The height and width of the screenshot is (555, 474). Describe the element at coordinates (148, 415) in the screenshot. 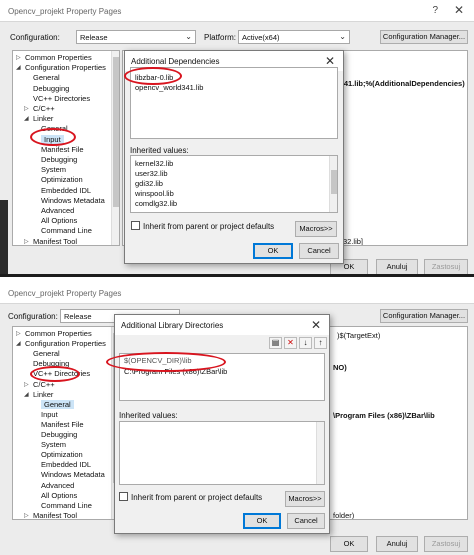

I see `inherited-values-label: Inherited values:` at that location.